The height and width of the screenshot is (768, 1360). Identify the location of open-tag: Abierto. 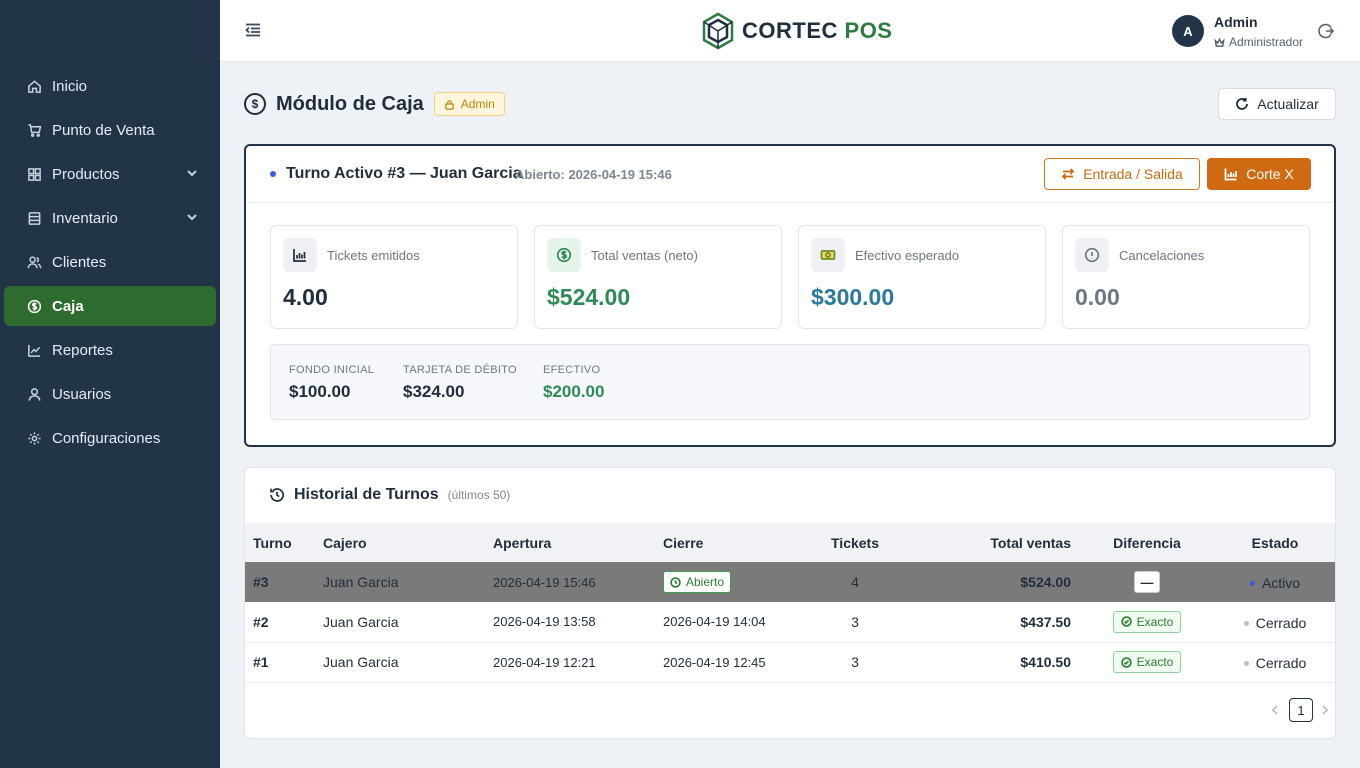
(697, 582).